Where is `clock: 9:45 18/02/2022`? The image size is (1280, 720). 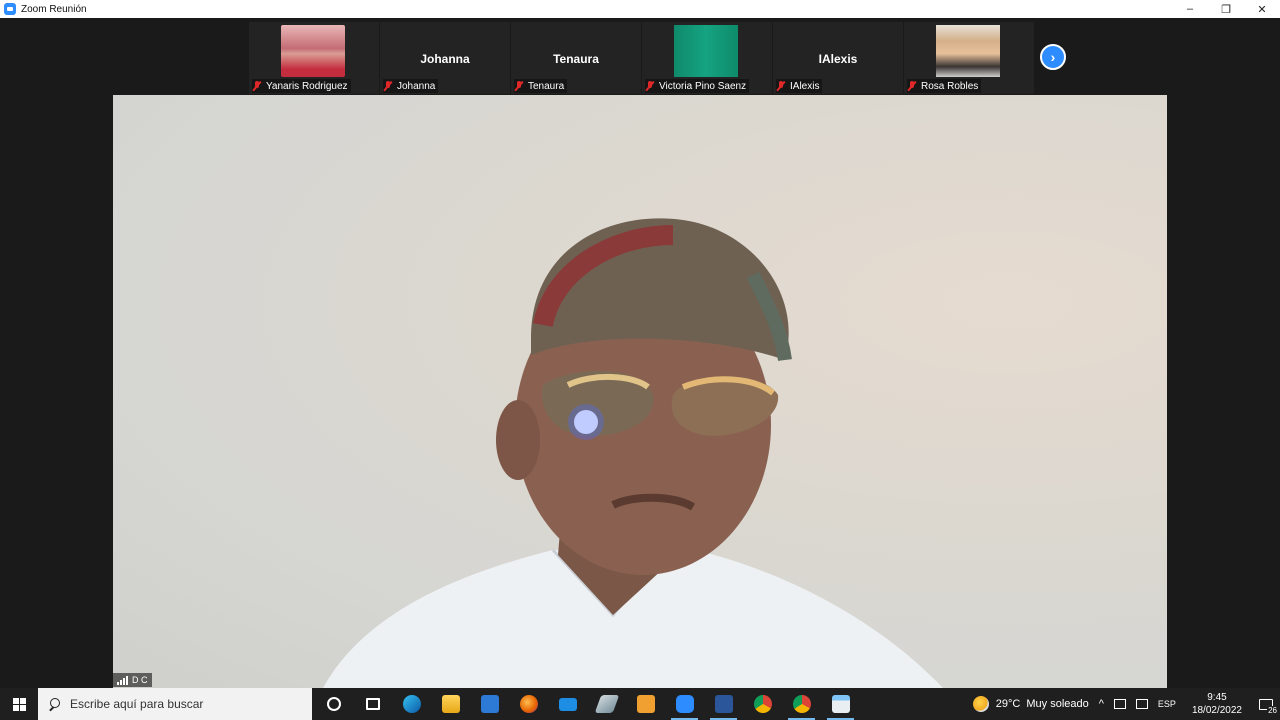 clock: 9:45 18/02/2022 is located at coordinates (1217, 704).